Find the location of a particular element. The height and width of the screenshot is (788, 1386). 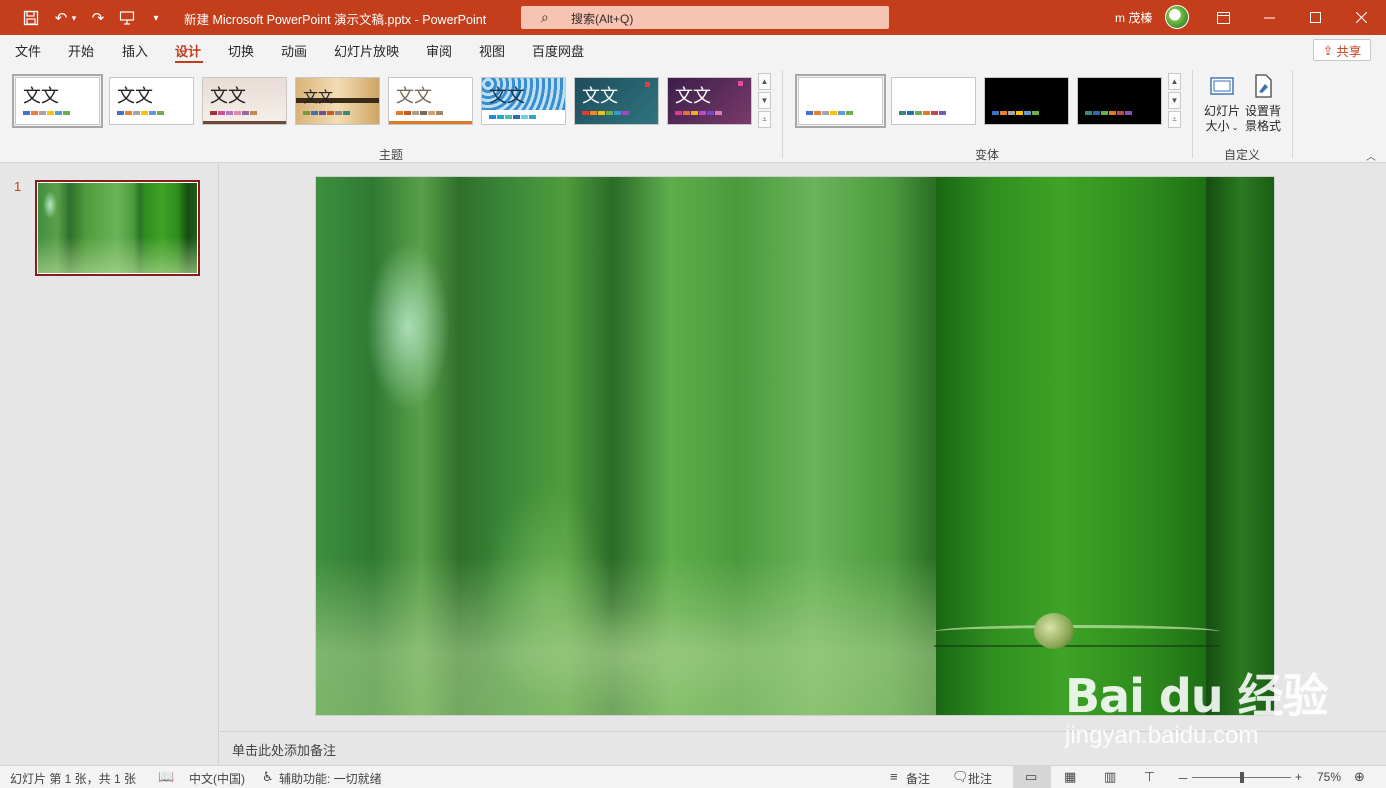

fit-slide-icon: ⊕ is located at coordinates (1359, 777).